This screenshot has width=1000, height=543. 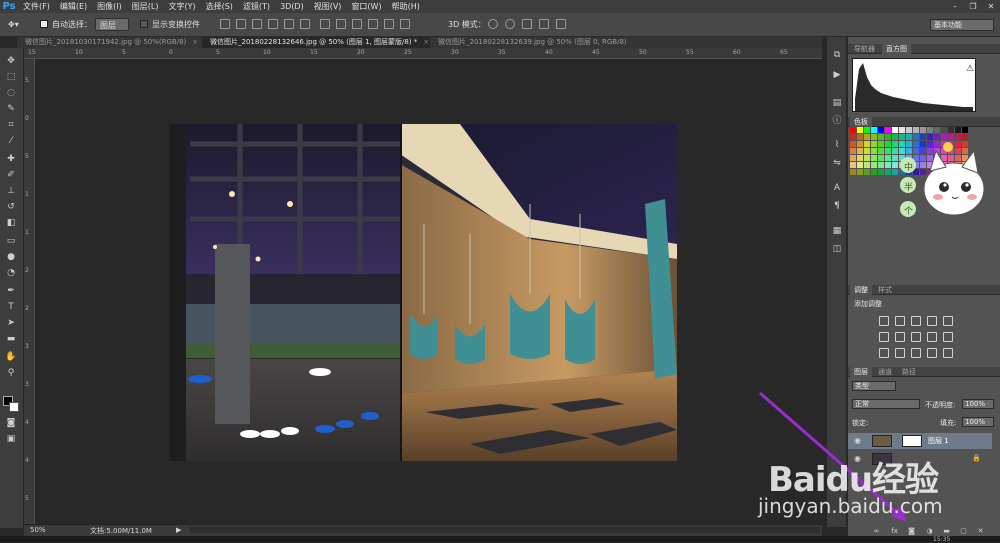 What do you see at coordinates (894, 531) in the screenshot?
I see `layer-style-icon: fx` at bounding box center [894, 531].